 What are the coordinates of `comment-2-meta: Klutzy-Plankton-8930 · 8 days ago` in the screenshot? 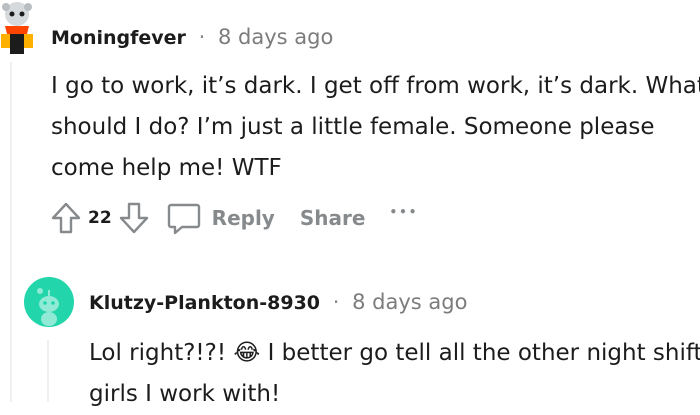 It's located at (278, 302).